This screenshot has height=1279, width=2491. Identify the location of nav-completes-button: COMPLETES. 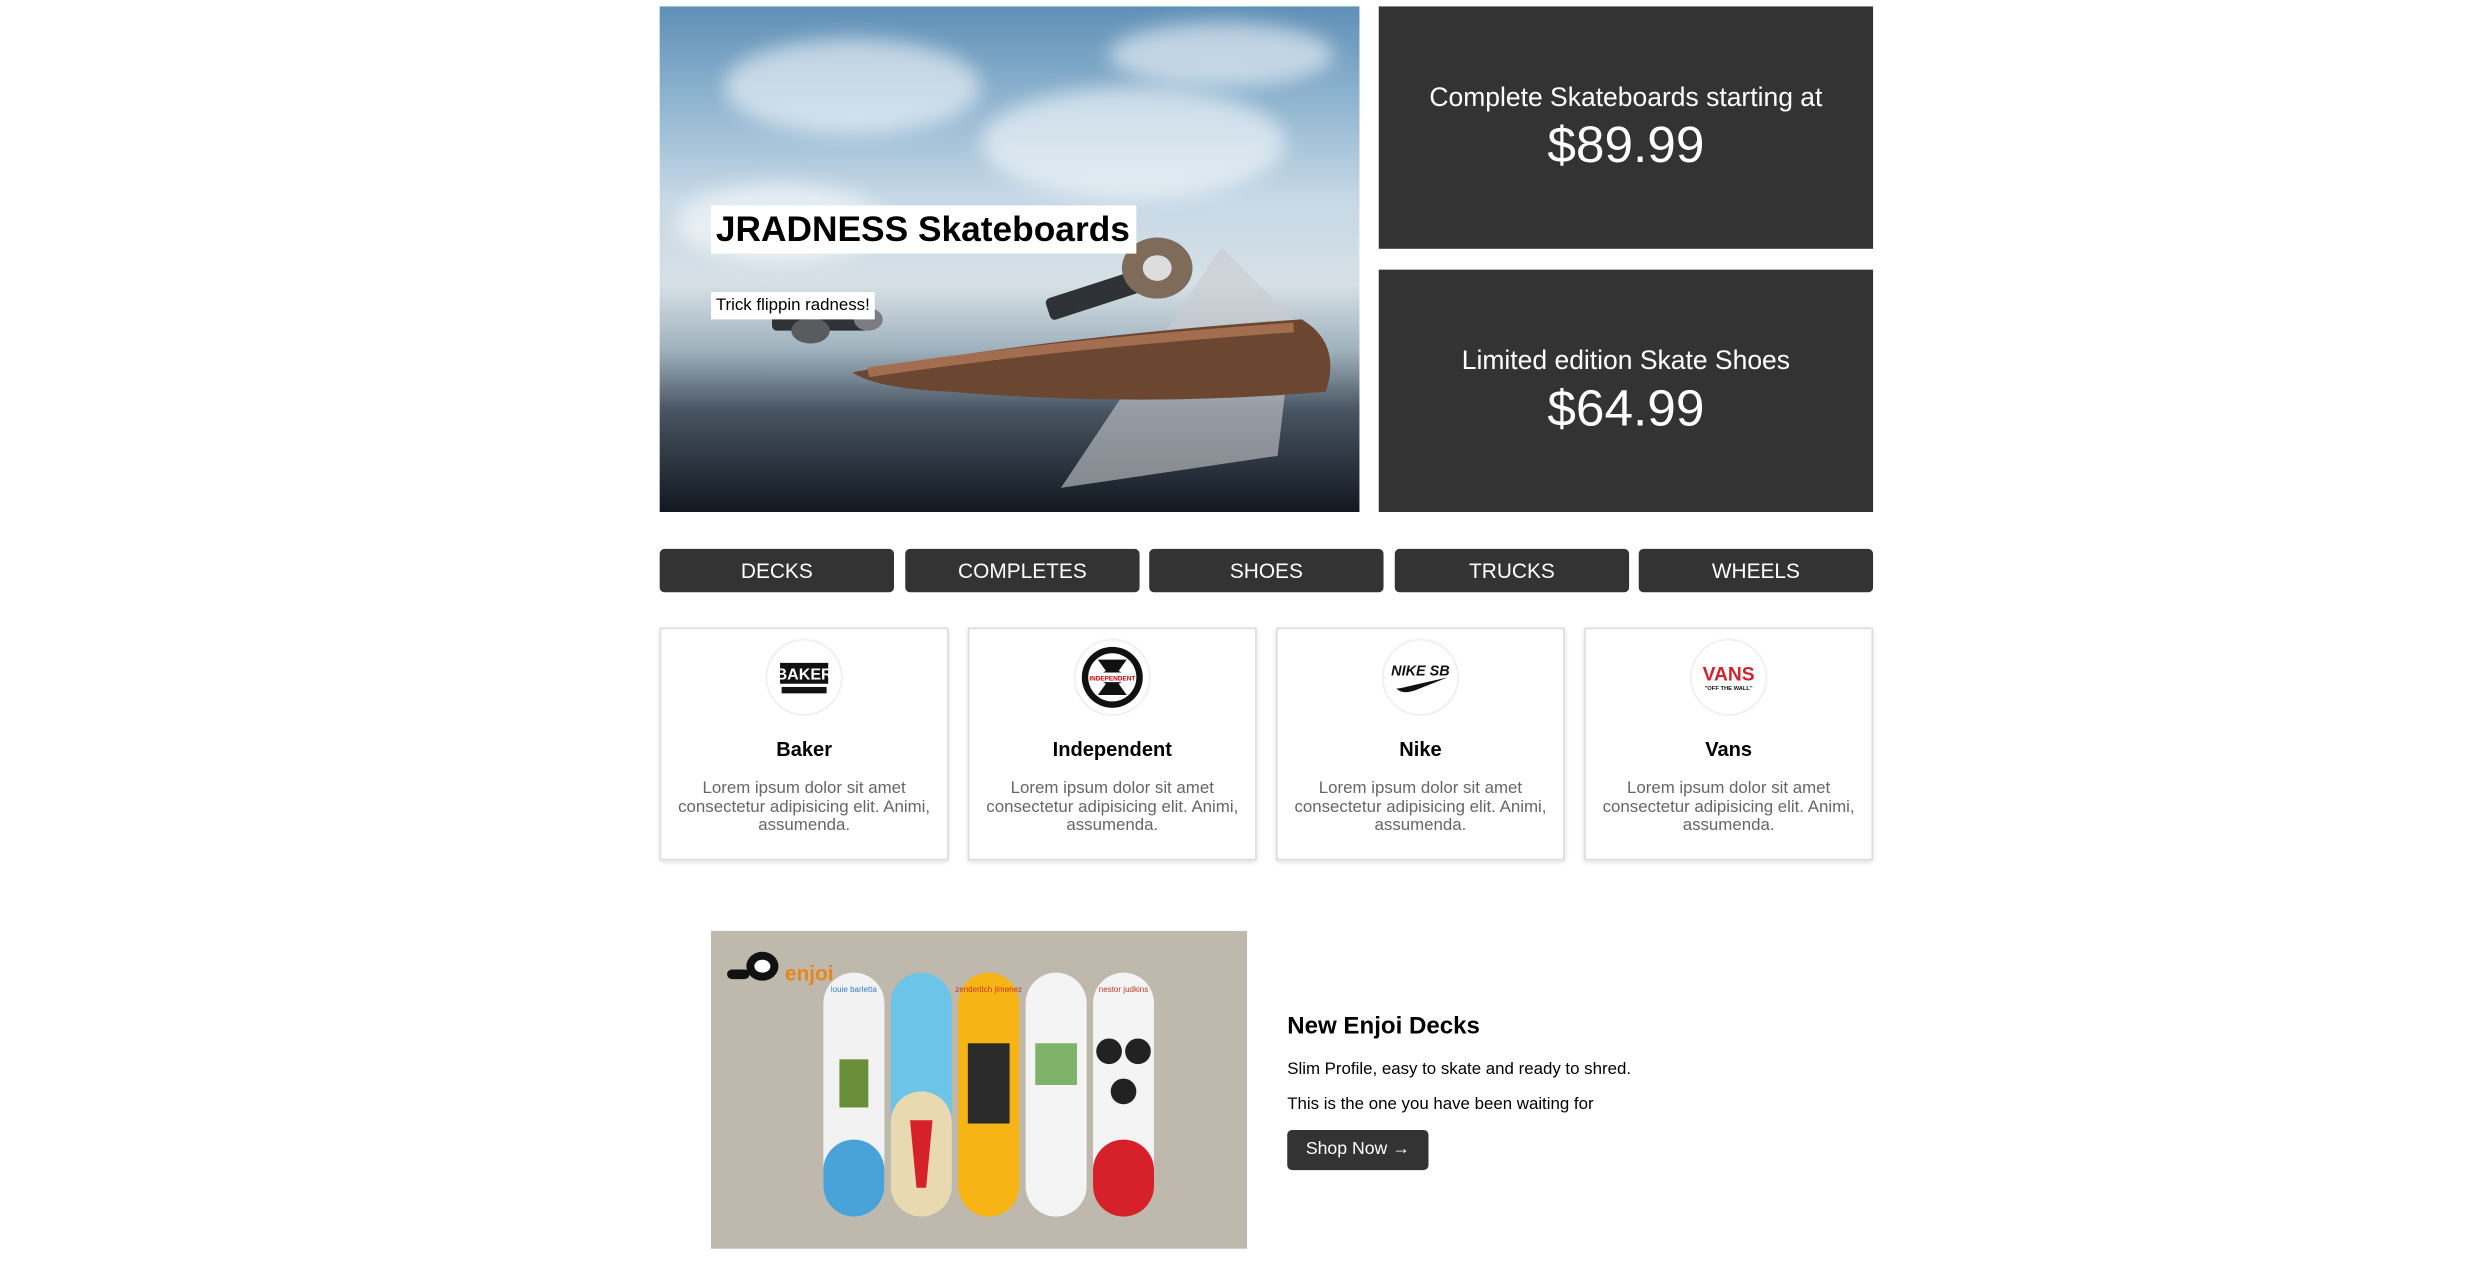
(1022, 570).